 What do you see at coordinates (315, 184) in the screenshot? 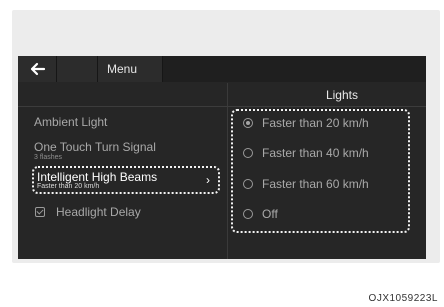
I see `option-label: Faster than 60 km/h` at bounding box center [315, 184].